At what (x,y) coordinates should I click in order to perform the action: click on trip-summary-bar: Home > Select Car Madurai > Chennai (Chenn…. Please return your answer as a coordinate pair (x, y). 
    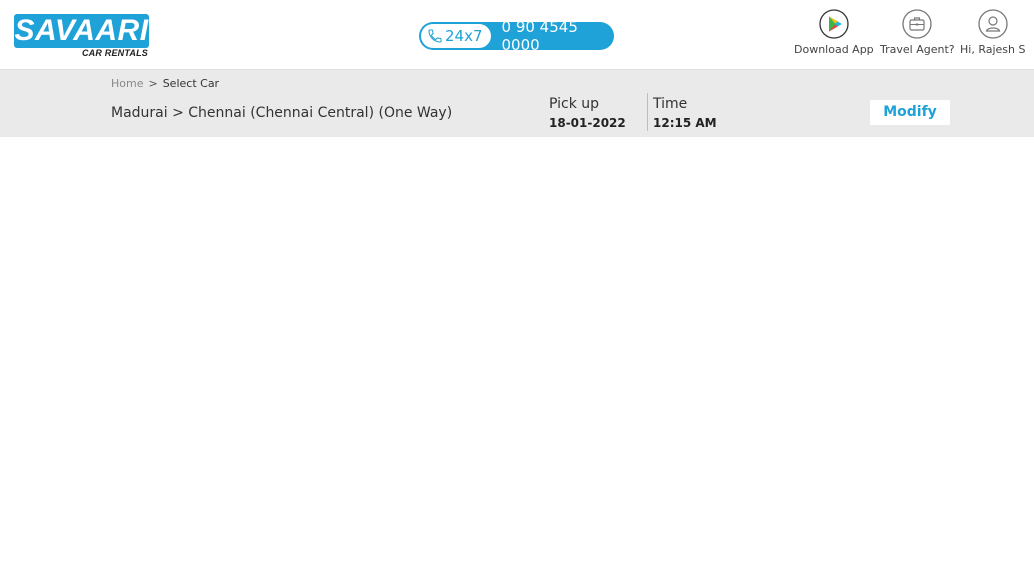
    Looking at the image, I should click on (517, 103).